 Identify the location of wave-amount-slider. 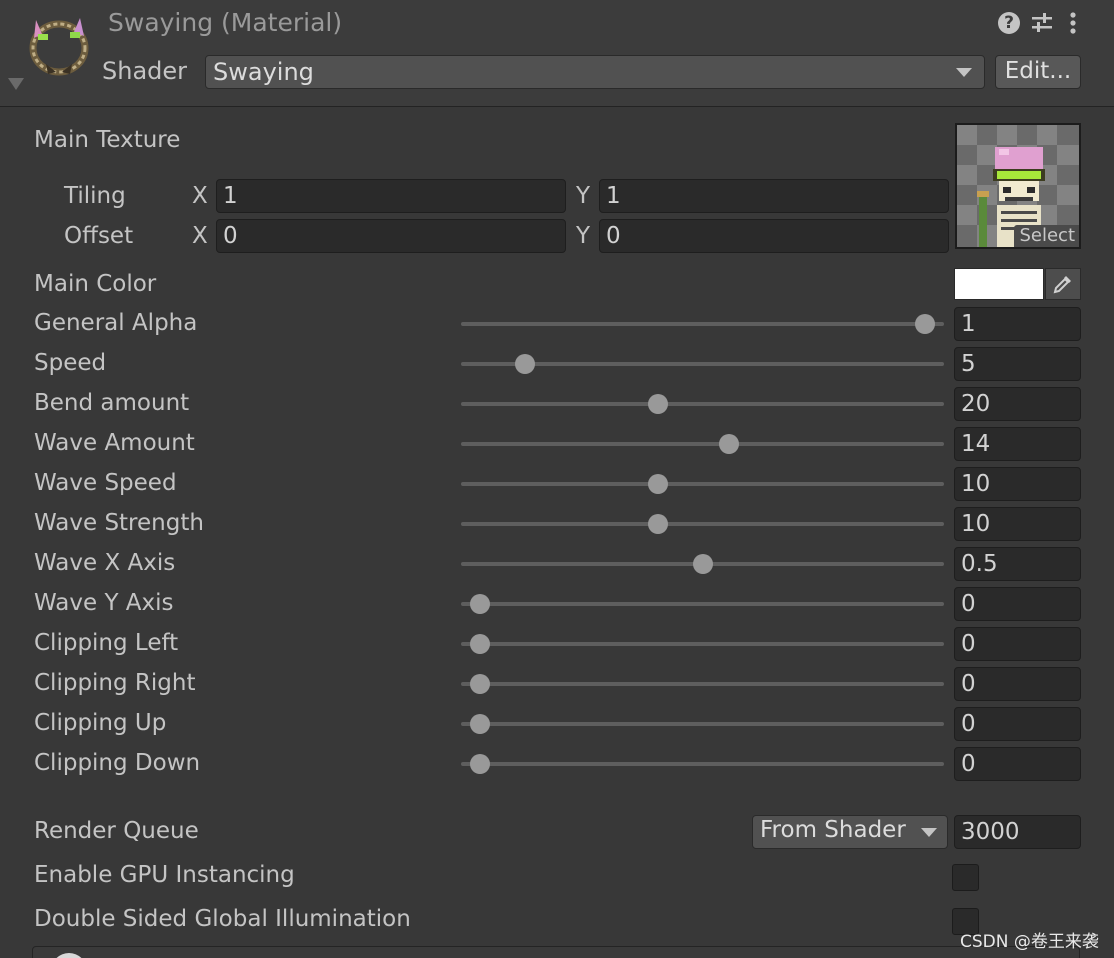
(702, 444).